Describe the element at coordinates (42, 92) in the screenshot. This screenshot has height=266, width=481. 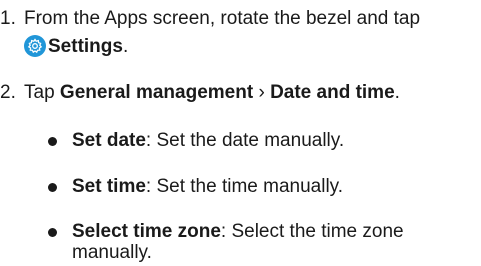
I see `step-2-prefix: Tap` at that location.